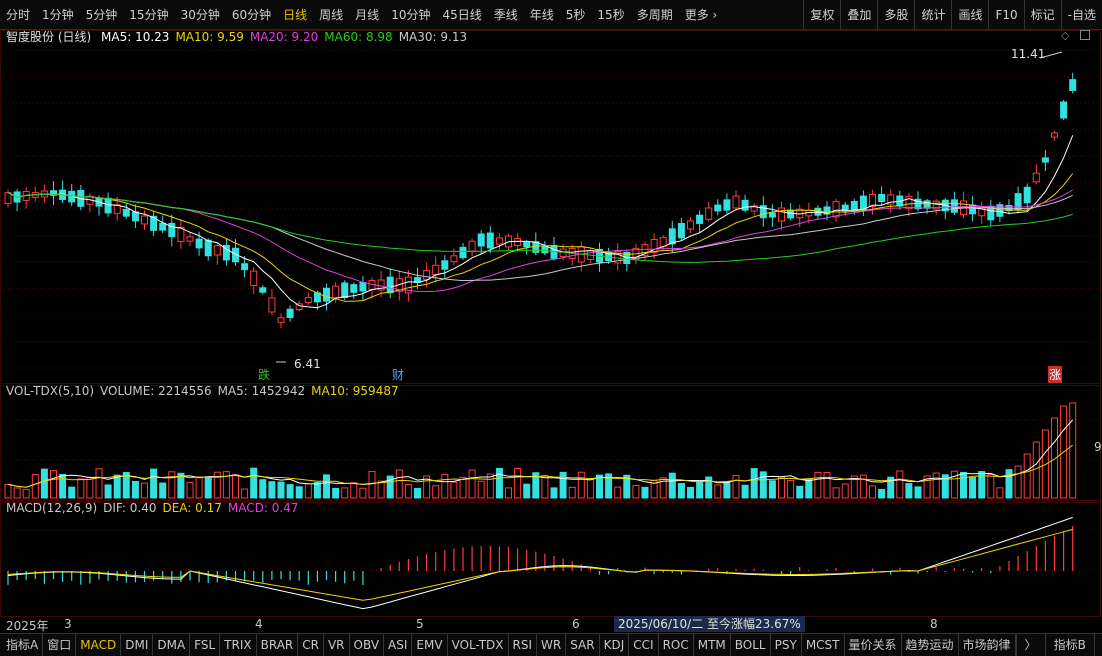 The image size is (1102, 656). I want to click on indicator-tab: ASI, so click(398, 645).